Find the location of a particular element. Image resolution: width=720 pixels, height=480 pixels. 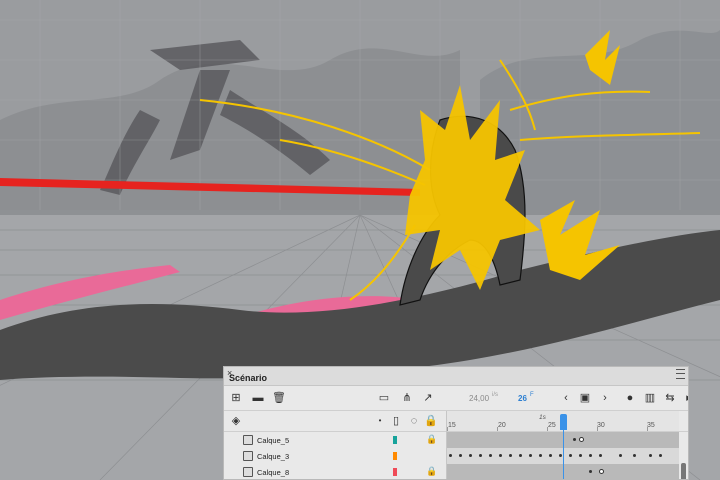

outline-toggle-icon: ▯ is located at coordinates (396, 421).